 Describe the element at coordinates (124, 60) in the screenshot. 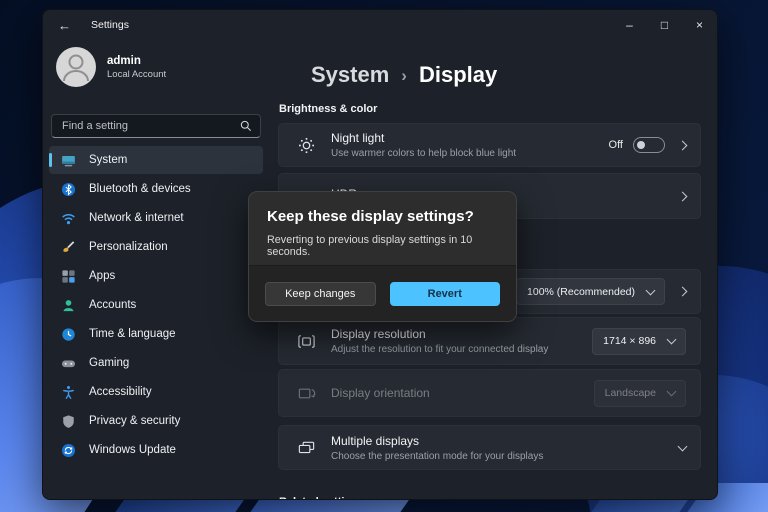

I see `account-name: admin` at that location.